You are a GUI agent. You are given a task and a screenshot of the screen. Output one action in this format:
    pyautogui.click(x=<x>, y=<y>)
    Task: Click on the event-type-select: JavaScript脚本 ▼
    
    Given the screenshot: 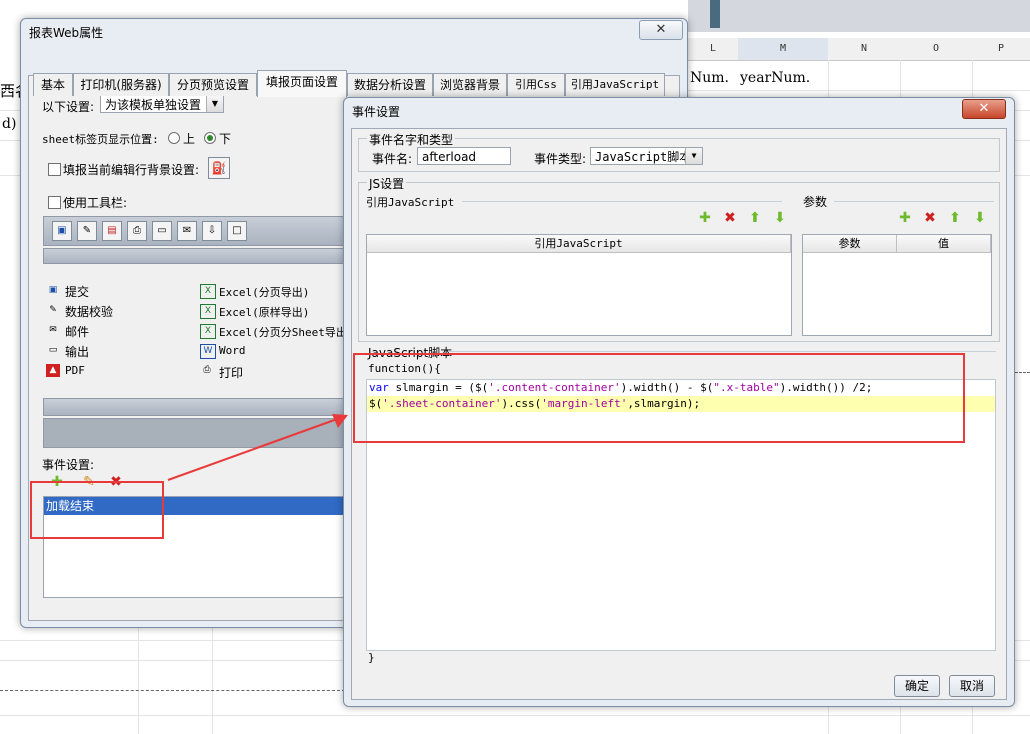 What is the action you would take?
    pyautogui.click(x=646, y=156)
    